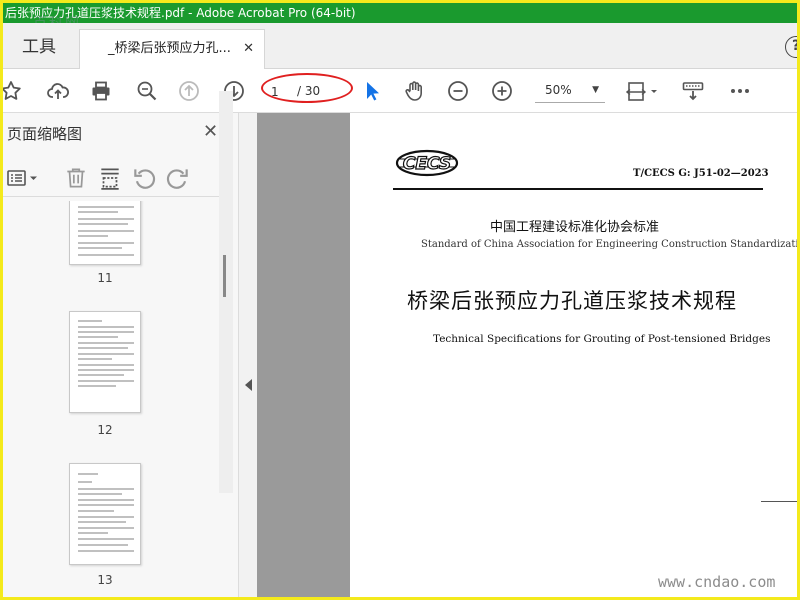  I want to click on tab-tools: 工具, so click(39, 49).